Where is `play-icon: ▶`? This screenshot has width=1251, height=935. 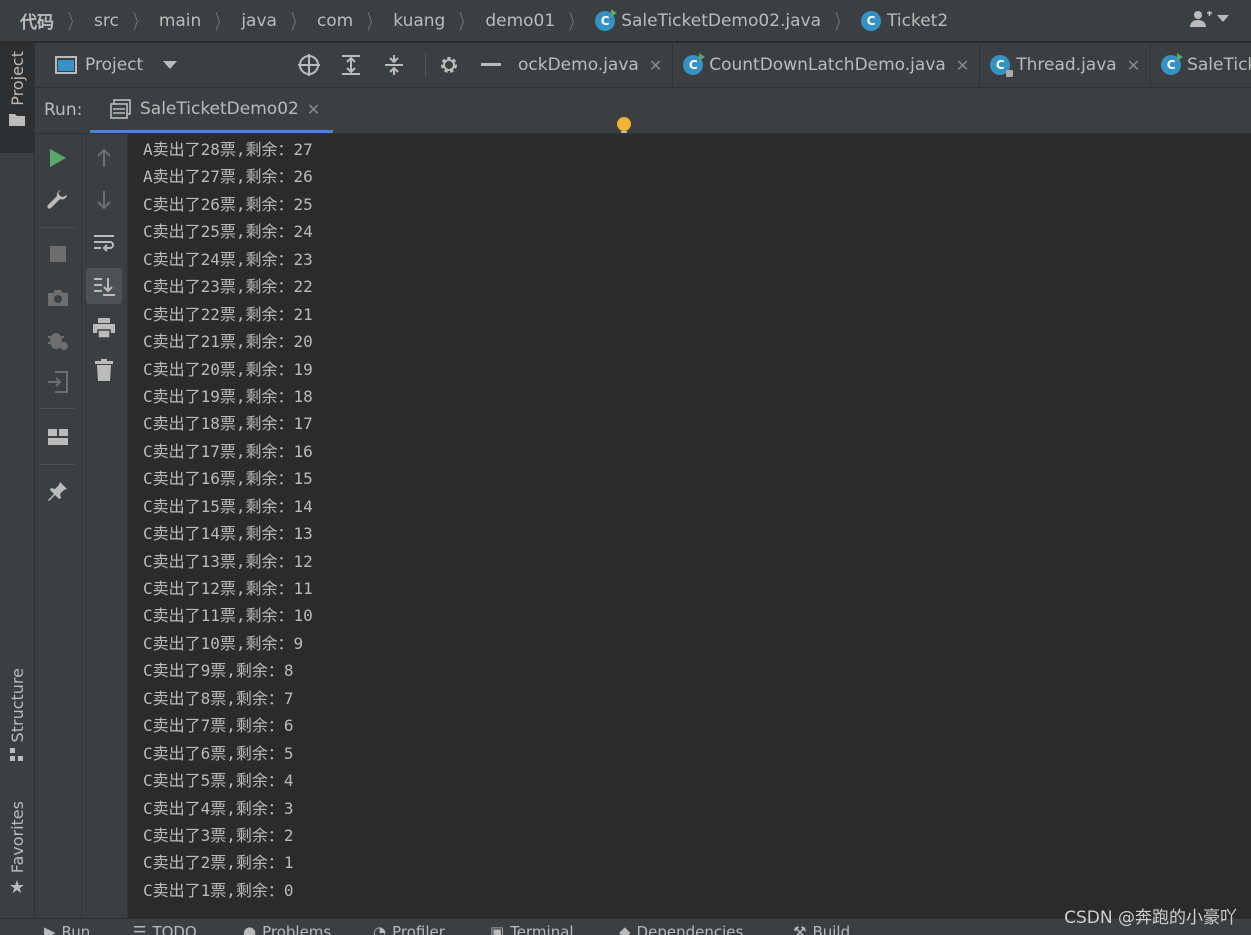 play-icon: ▶ is located at coordinates (50, 929).